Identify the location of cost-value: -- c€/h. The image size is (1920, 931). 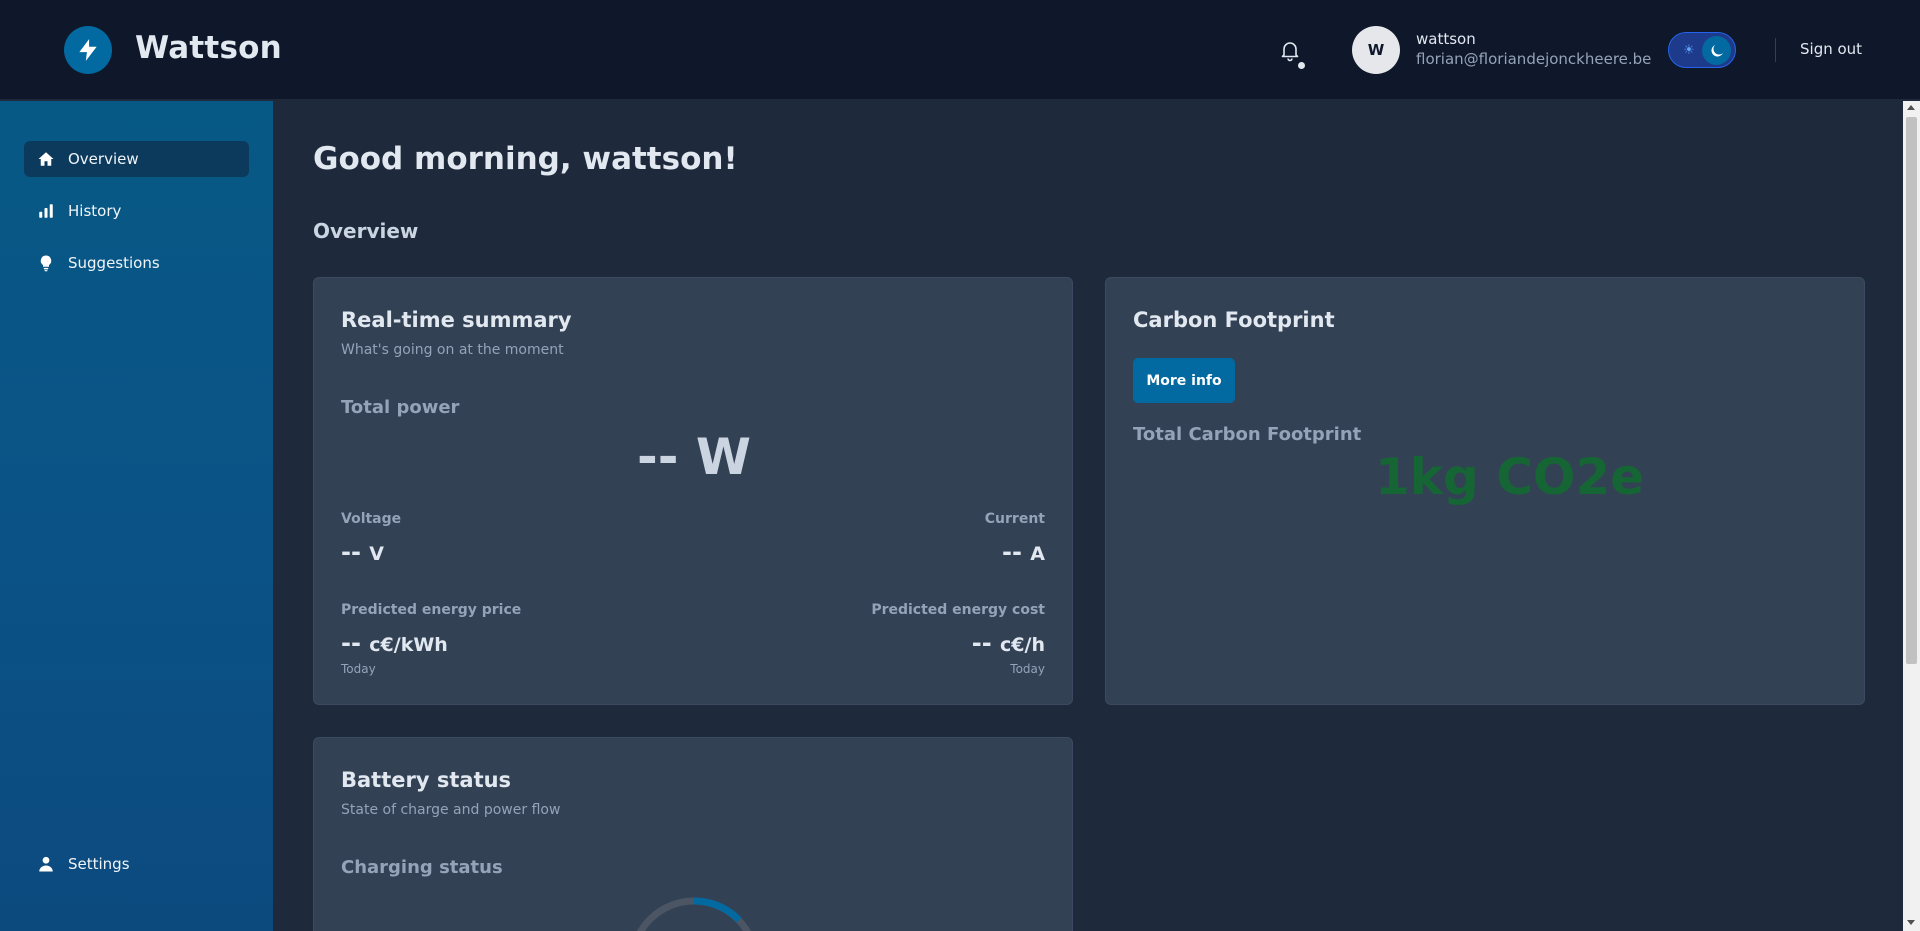
(1008, 643).